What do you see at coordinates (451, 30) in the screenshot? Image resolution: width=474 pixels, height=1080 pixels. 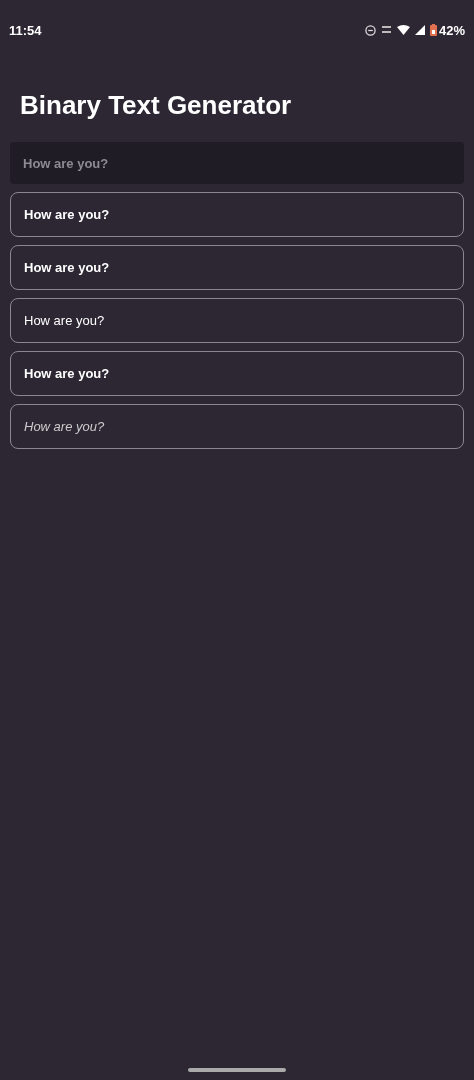 I see `battery-percentage: 42%` at bounding box center [451, 30].